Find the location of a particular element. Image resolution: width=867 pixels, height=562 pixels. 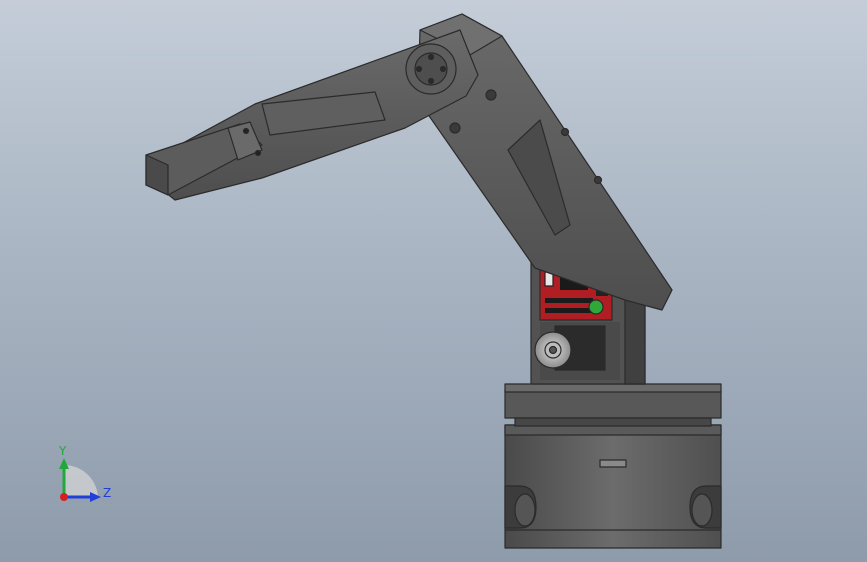

status-led is located at coordinates (596, 307).